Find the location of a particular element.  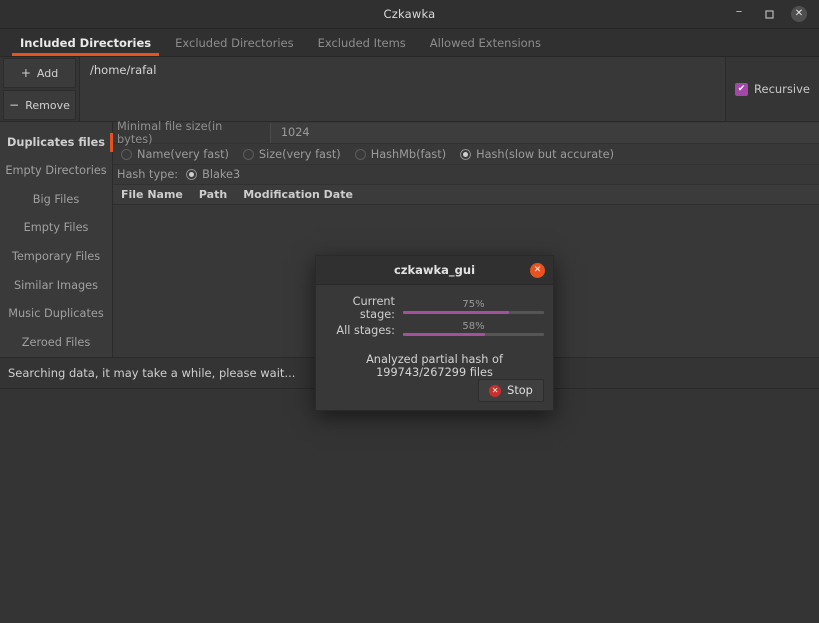

column-header-file-name: File Name is located at coordinates (152, 194).